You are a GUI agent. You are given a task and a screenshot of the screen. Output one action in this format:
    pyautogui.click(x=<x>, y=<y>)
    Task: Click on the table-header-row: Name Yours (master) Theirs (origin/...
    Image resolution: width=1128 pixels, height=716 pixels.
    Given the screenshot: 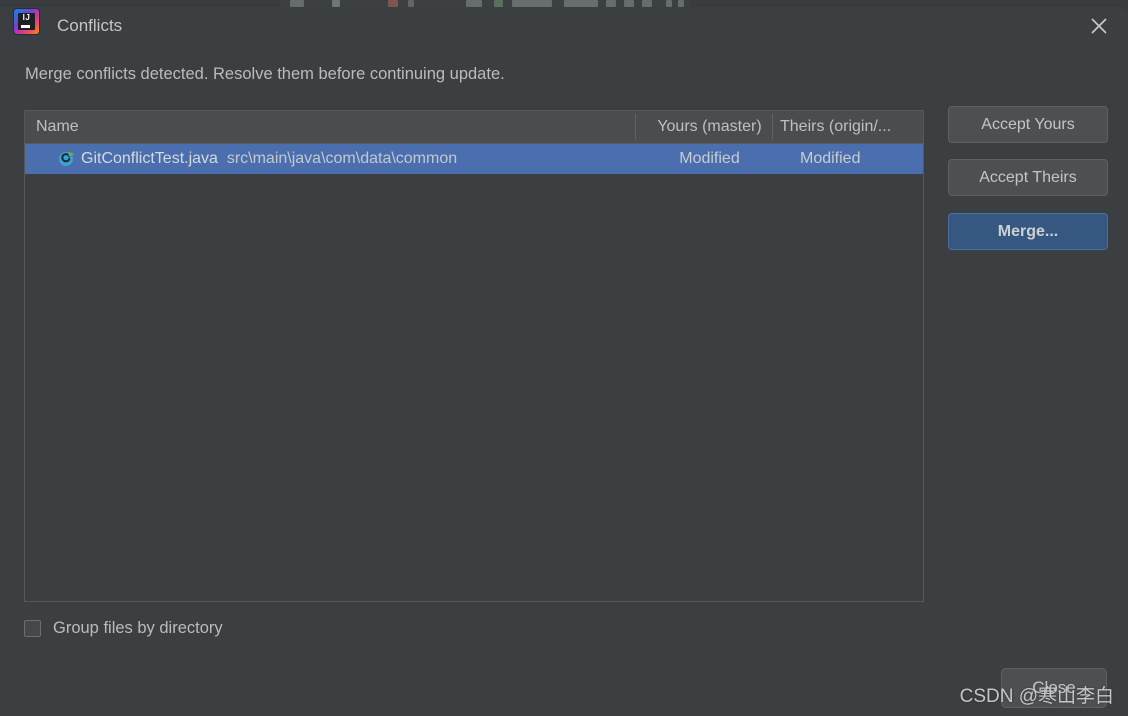 What is the action you would take?
    pyautogui.click(x=474, y=127)
    